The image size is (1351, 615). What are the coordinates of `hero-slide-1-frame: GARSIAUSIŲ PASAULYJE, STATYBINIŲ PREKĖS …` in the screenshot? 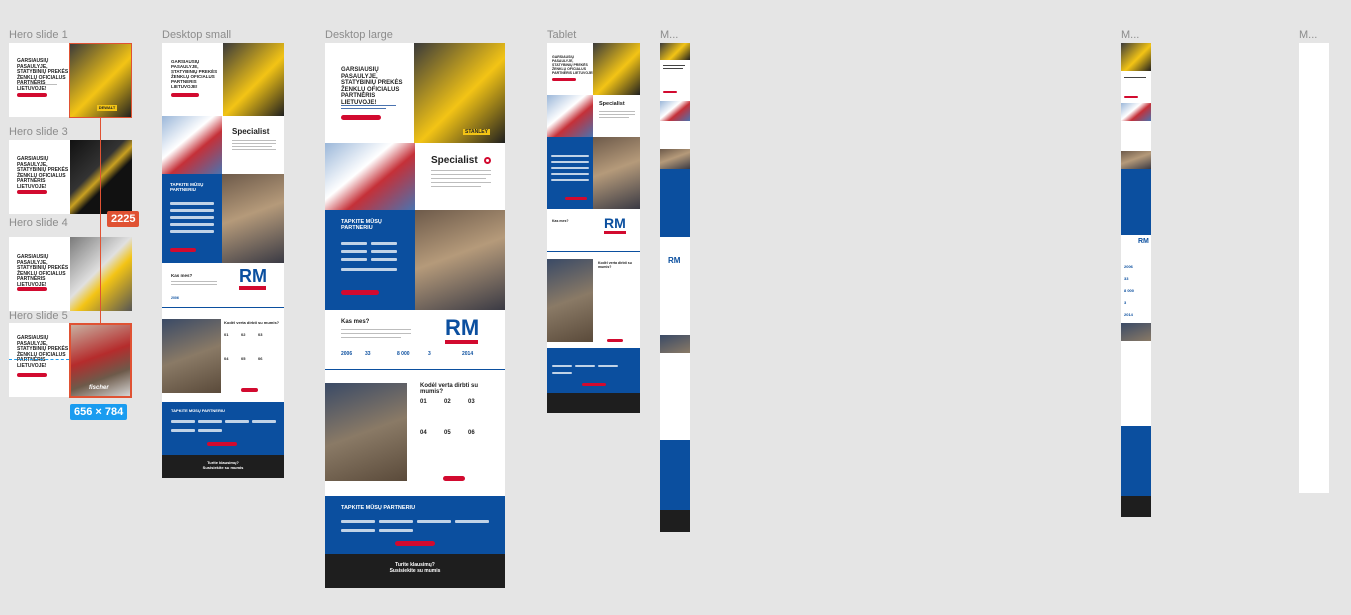 It's located at (70, 80).